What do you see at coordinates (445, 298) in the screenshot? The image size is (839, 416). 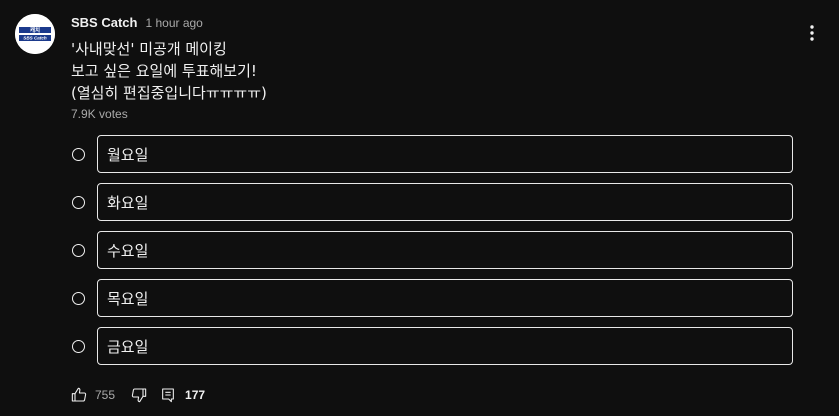 I see `poll-option-label: 목요일` at bounding box center [445, 298].